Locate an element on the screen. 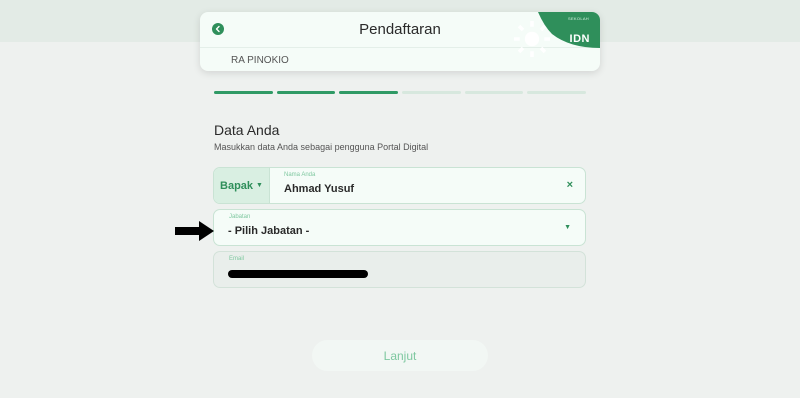 Image resolution: width=800 pixels, height=398 pixels. brand-mark: IDN is located at coordinates (543, 39).